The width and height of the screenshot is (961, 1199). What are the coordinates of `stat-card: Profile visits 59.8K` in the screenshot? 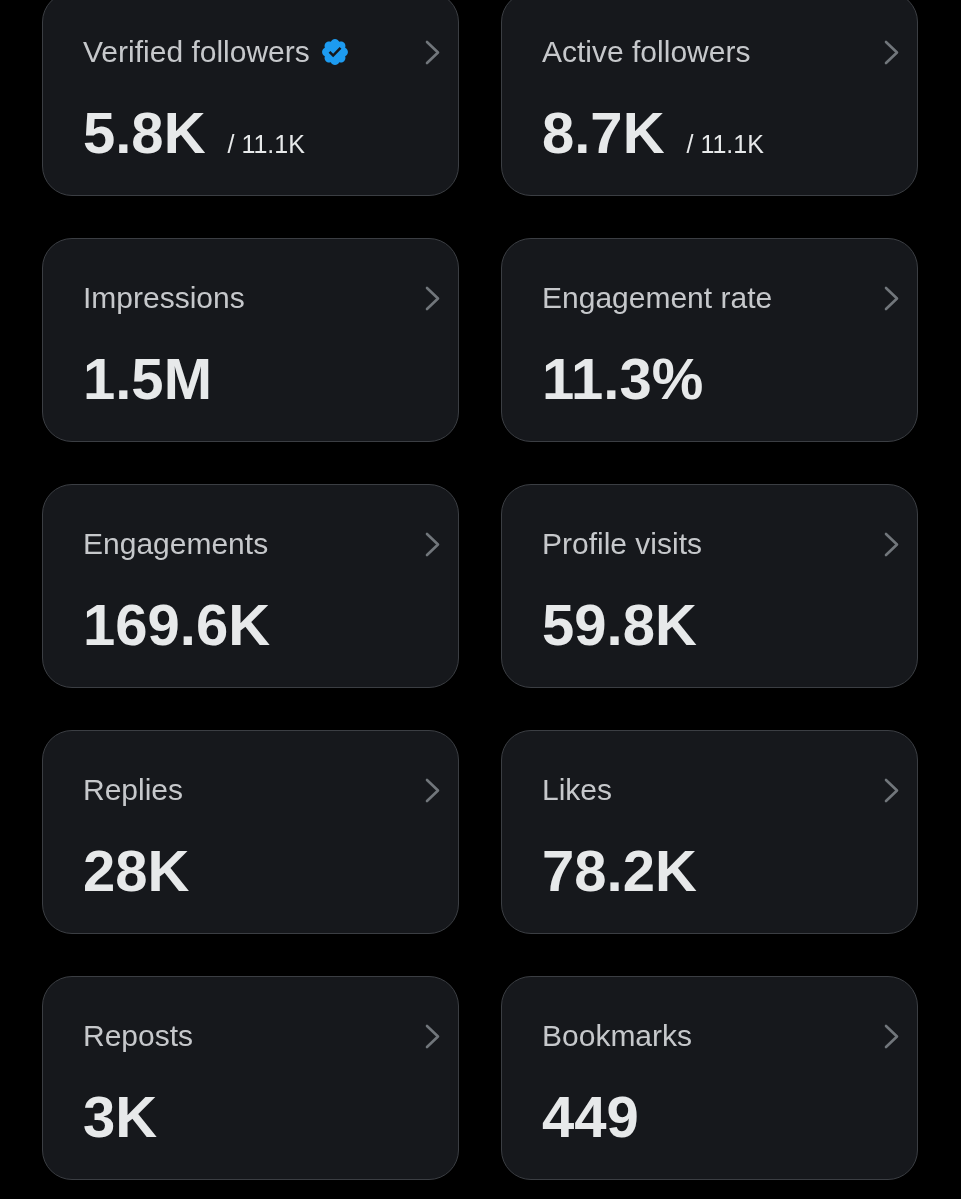 It's located at (709, 586).